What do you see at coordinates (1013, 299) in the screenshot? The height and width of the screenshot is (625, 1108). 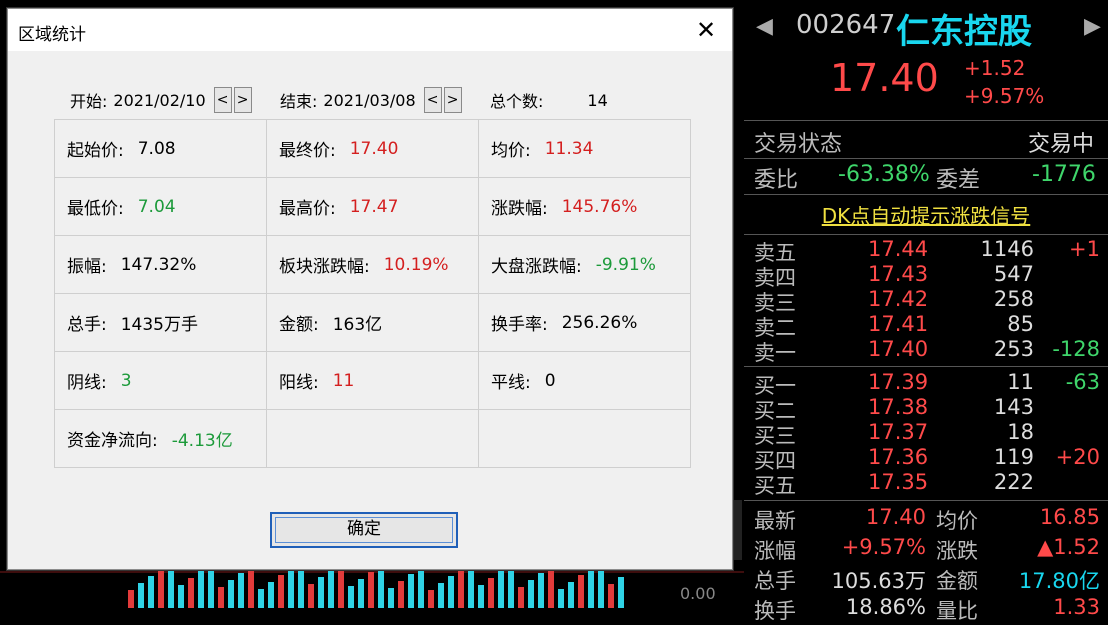 I see `sell-vol: 258` at bounding box center [1013, 299].